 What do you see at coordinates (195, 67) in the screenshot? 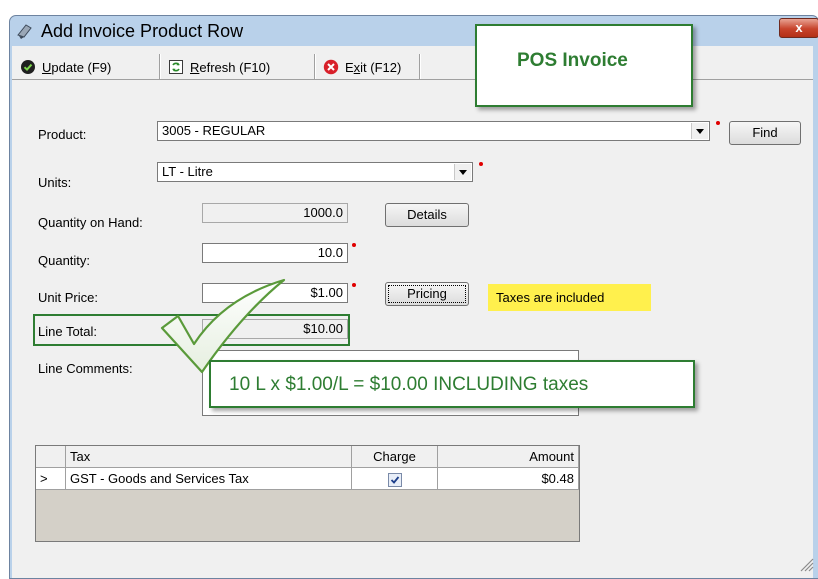
I see `refresh-hotkey: R` at bounding box center [195, 67].